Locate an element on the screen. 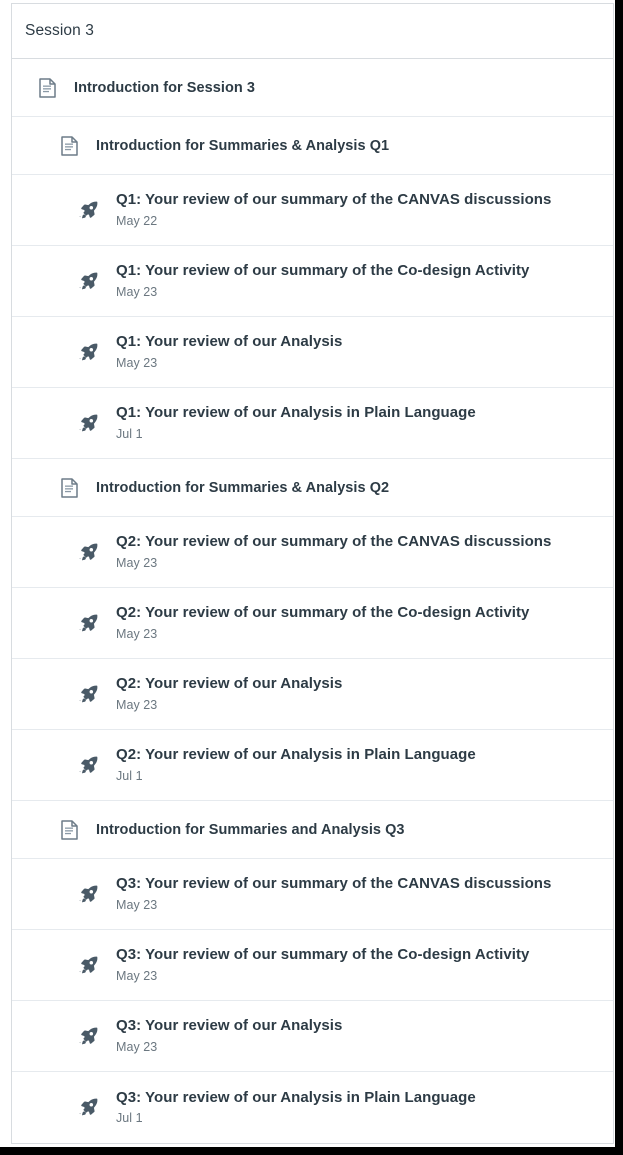 The width and height of the screenshot is (623, 1155). module-item-row: Q2: Your review of our Analysis May 23 is located at coordinates (312, 694).